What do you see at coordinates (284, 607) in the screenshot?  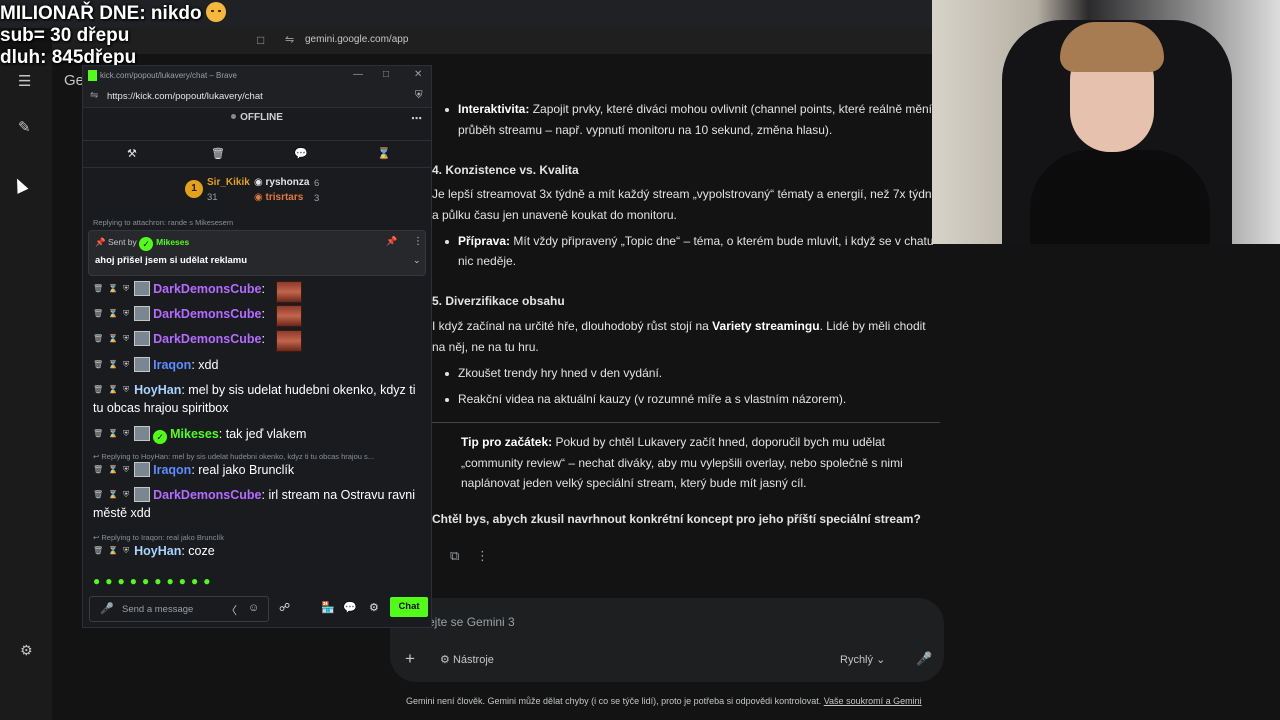 I see `share-icon: ☍` at bounding box center [284, 607].